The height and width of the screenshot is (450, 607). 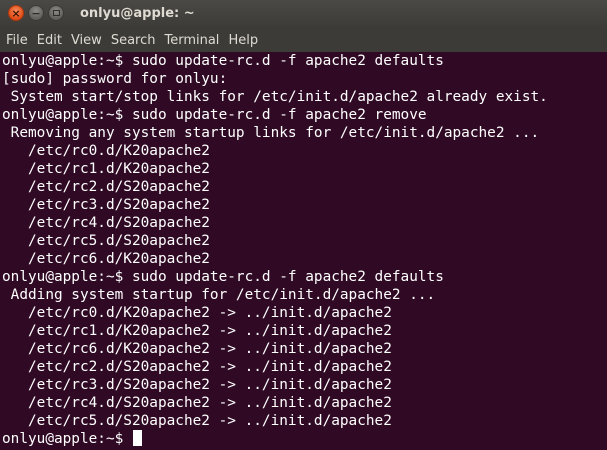 I want to click on terminal-line: /etc/rc1.d/K20apache2, so click(x=106, y=169).